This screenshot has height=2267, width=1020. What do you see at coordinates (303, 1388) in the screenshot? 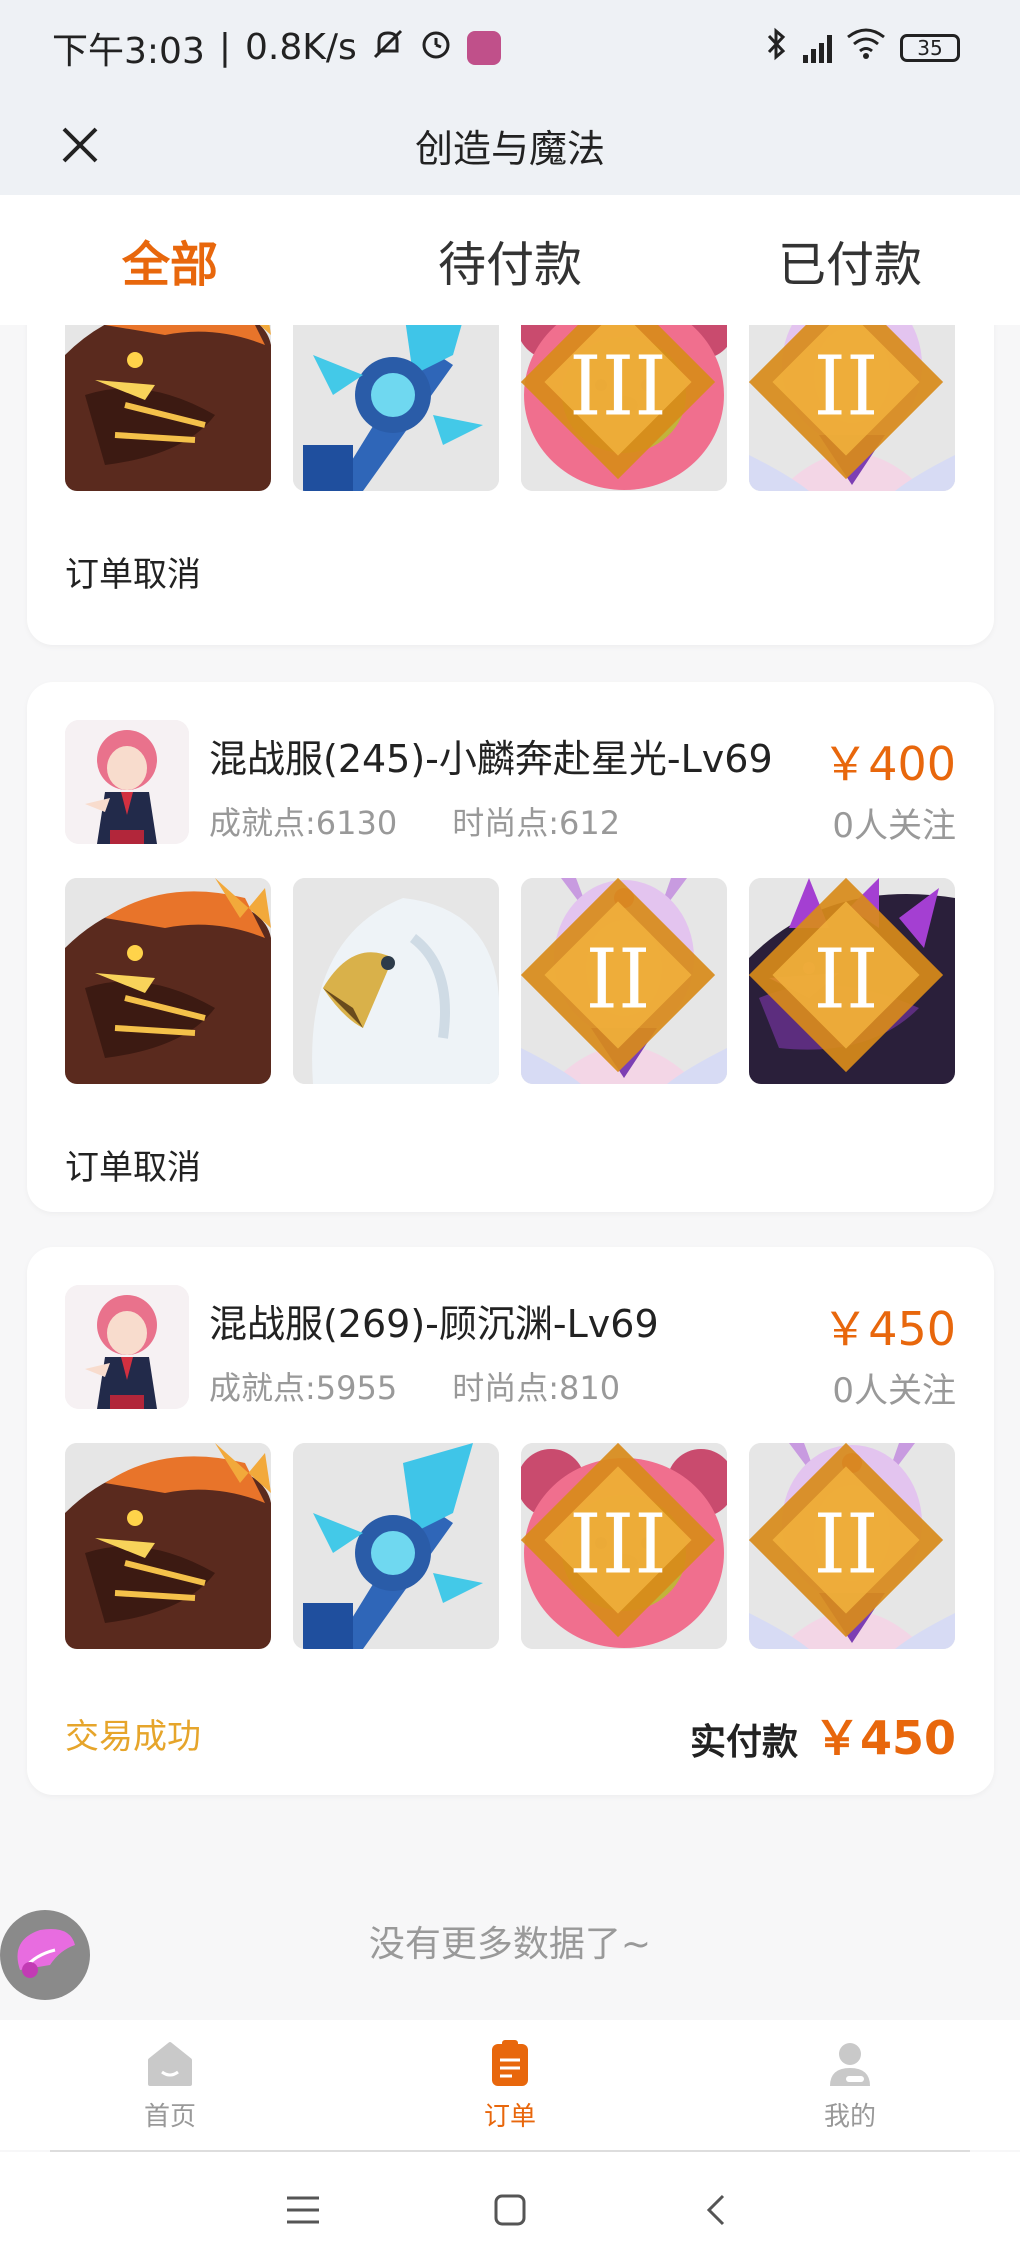
I see `achievement-points: 成就点:5955` at bounding box center [303, 1388].